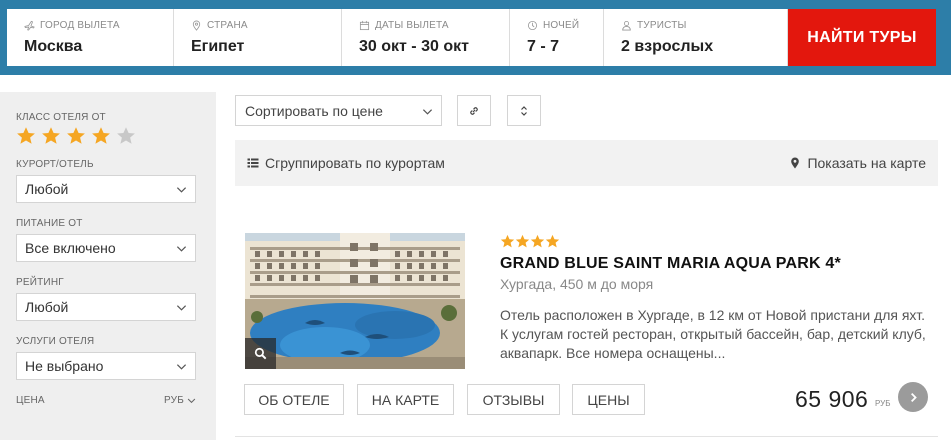  What do you see at coordinates (832, 399) in the screenshot?
I see `hotel-price: 65 906` at bounding box center [832, 399].